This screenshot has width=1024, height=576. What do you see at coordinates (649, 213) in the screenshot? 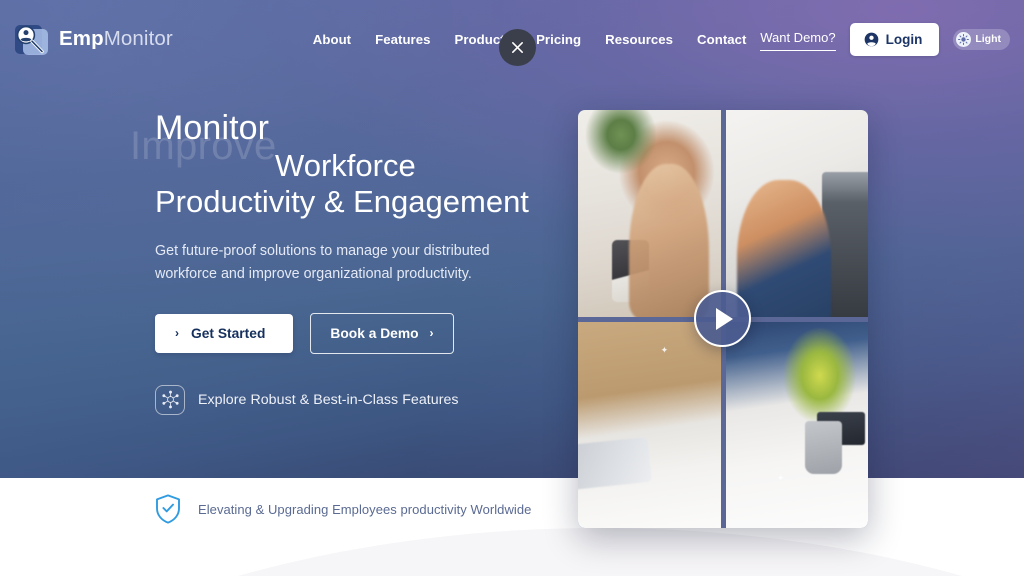
I see `grid-photo-top-left` at bounding box center [649, 213].